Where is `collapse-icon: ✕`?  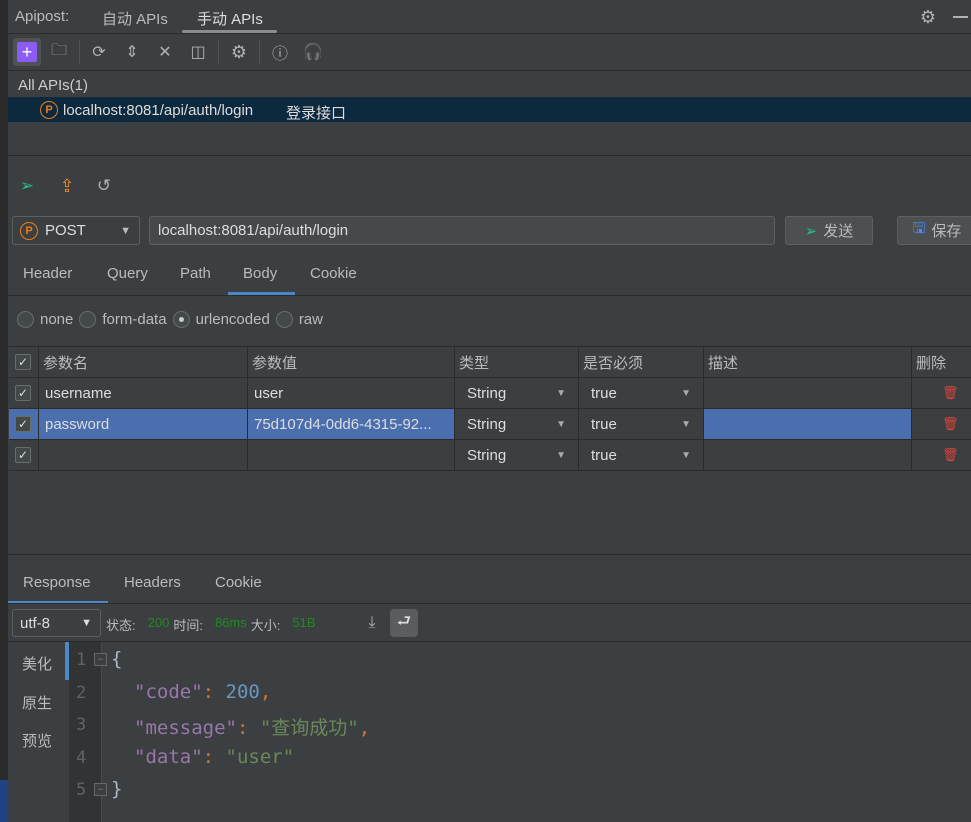 collapse-icon: ✕ is located at coordinates (165, 52).